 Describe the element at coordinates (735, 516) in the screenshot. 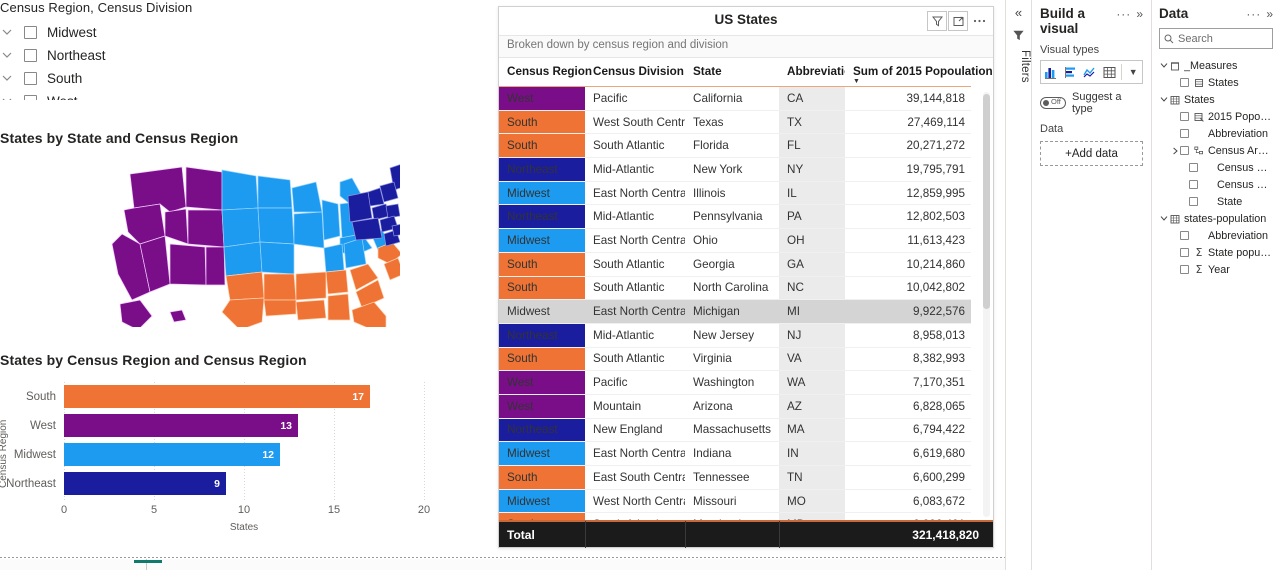

I see `table-row: SouthSouth AtlanticMarylandMD6,006,401` at that location.